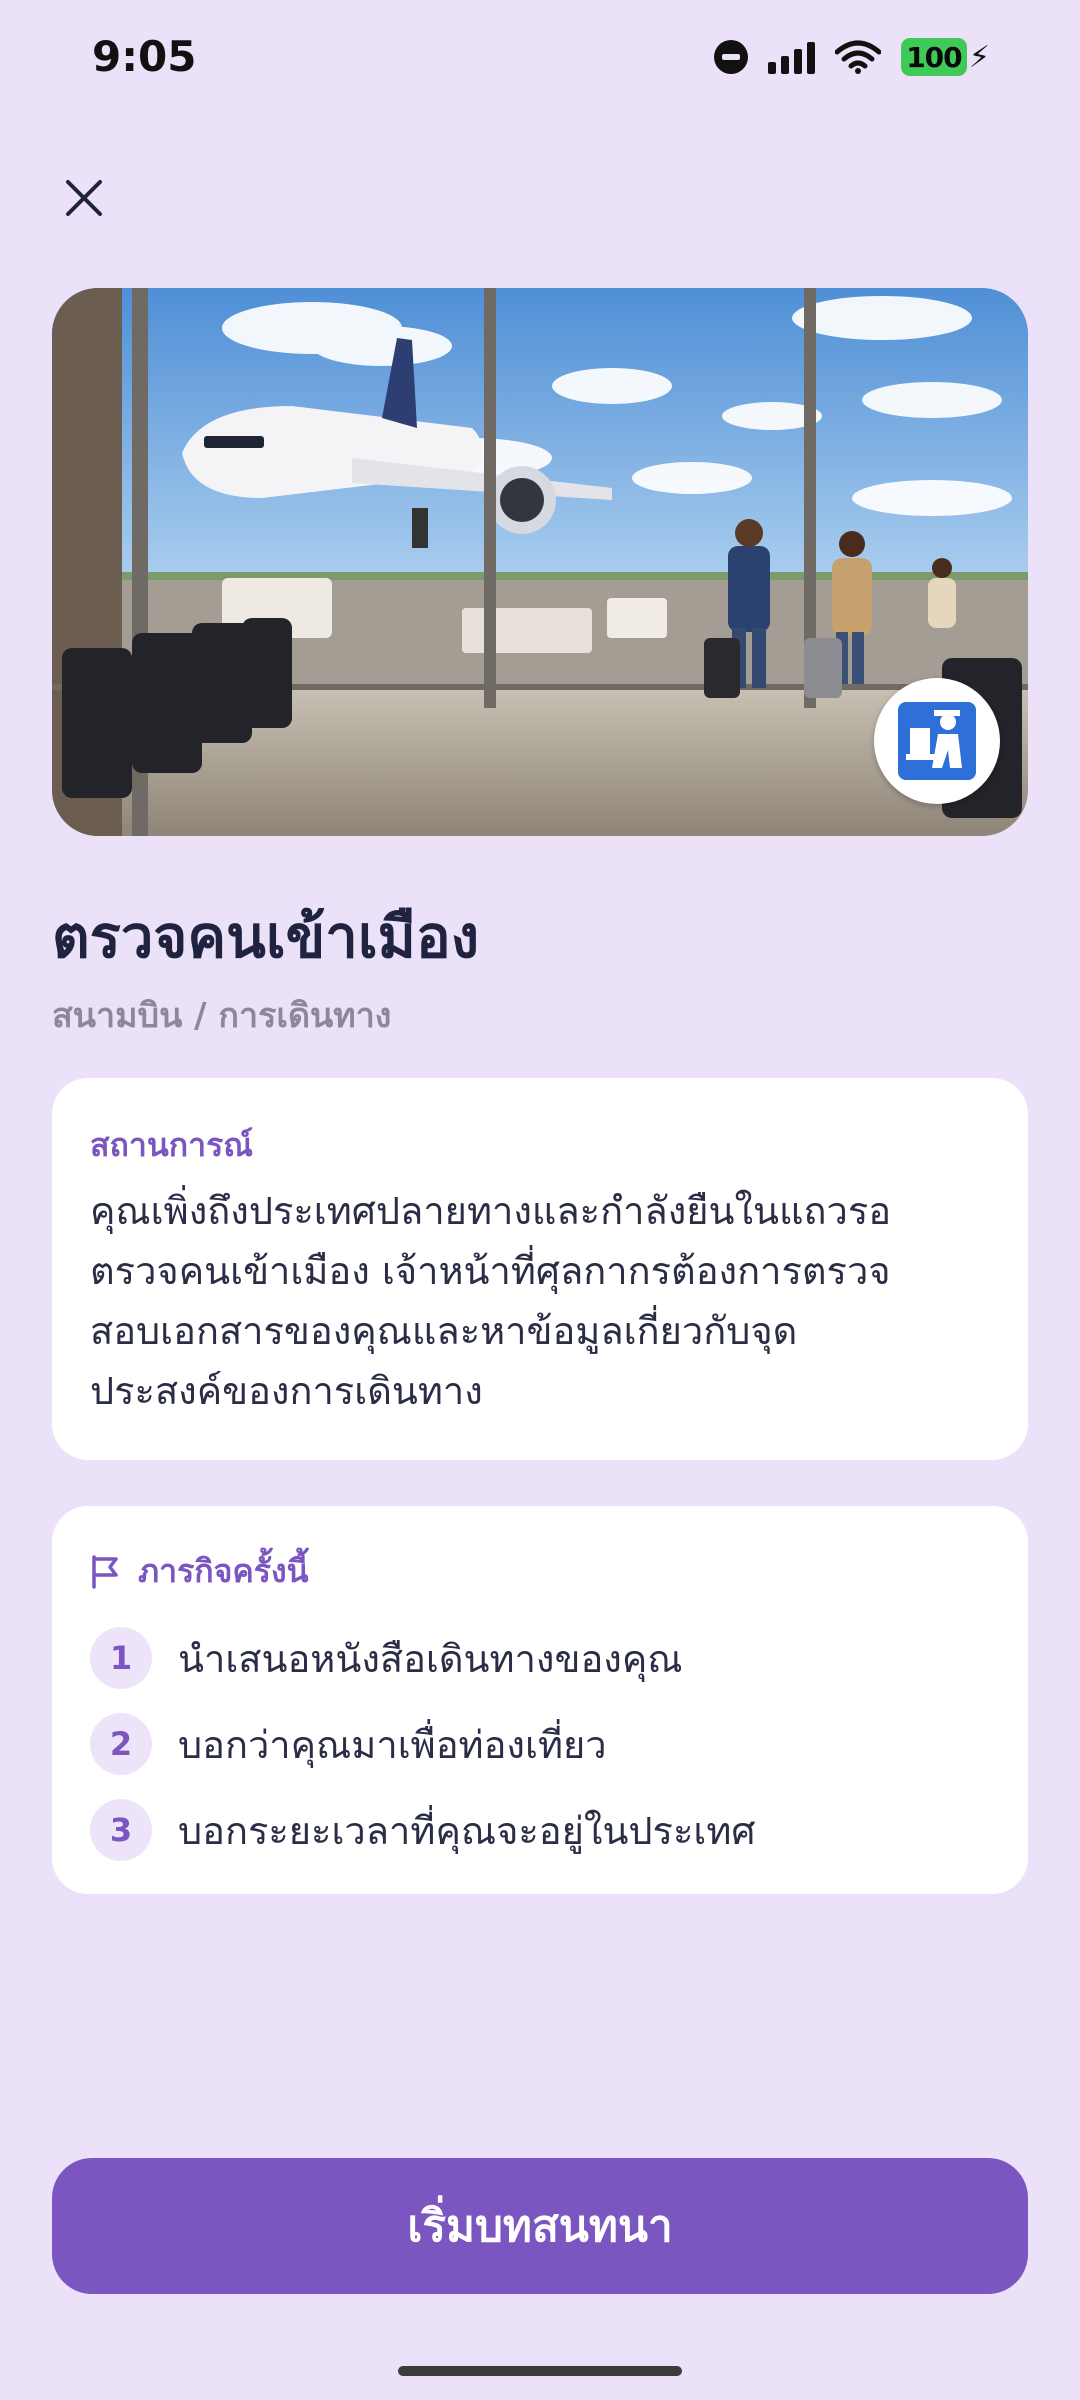 The image size is (1080, 2400). Describe the element at coordinates (444, 1331) in the screenshot. I see `scenario-line: สอบเอกสารของคุณและหาข้อมูลเกี่ยวกับจุด` at that location.